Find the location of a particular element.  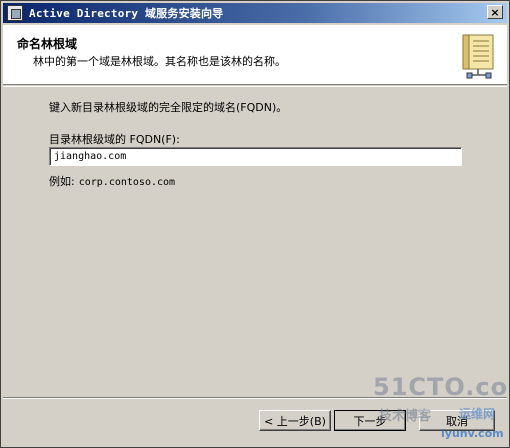

header-divider is located at coordinates (255, 86).